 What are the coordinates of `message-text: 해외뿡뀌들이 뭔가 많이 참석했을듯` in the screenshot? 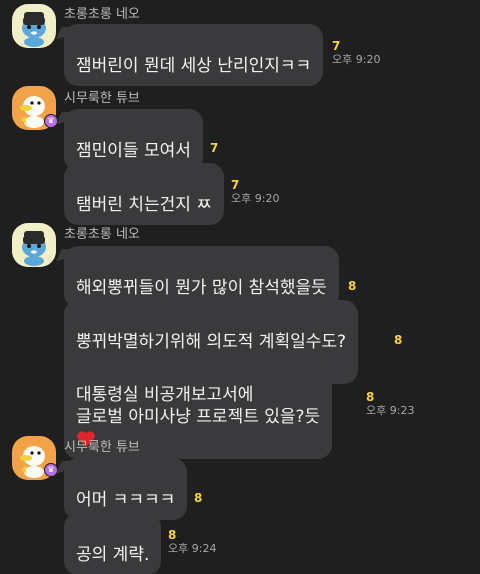 It's located at (201, 288).